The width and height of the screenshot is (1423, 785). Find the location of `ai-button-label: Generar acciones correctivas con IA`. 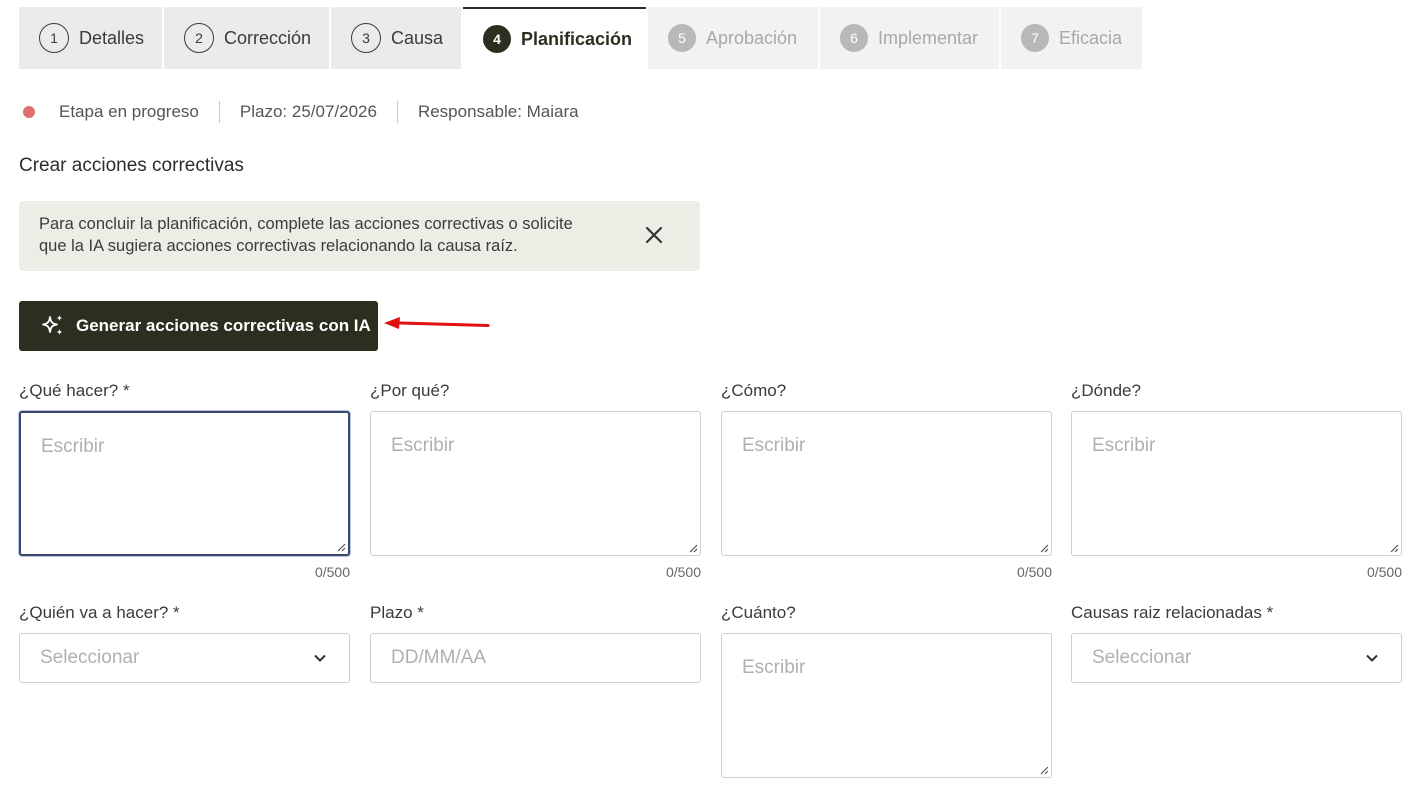

ai-button-label: Generar acciones correctivas con IA is located at coordinates (223, 325).